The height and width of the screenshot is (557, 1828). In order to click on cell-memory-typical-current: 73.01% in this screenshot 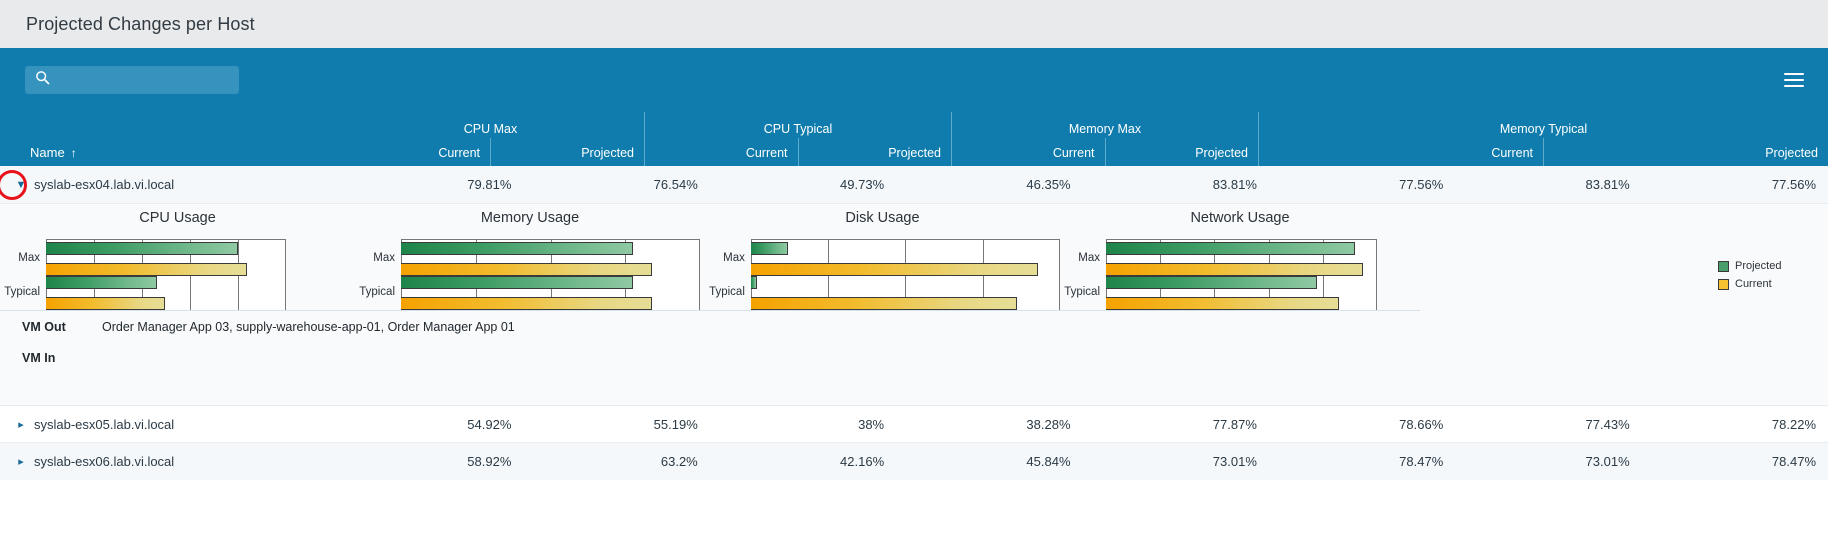, I will do `click(1607, 461)`.